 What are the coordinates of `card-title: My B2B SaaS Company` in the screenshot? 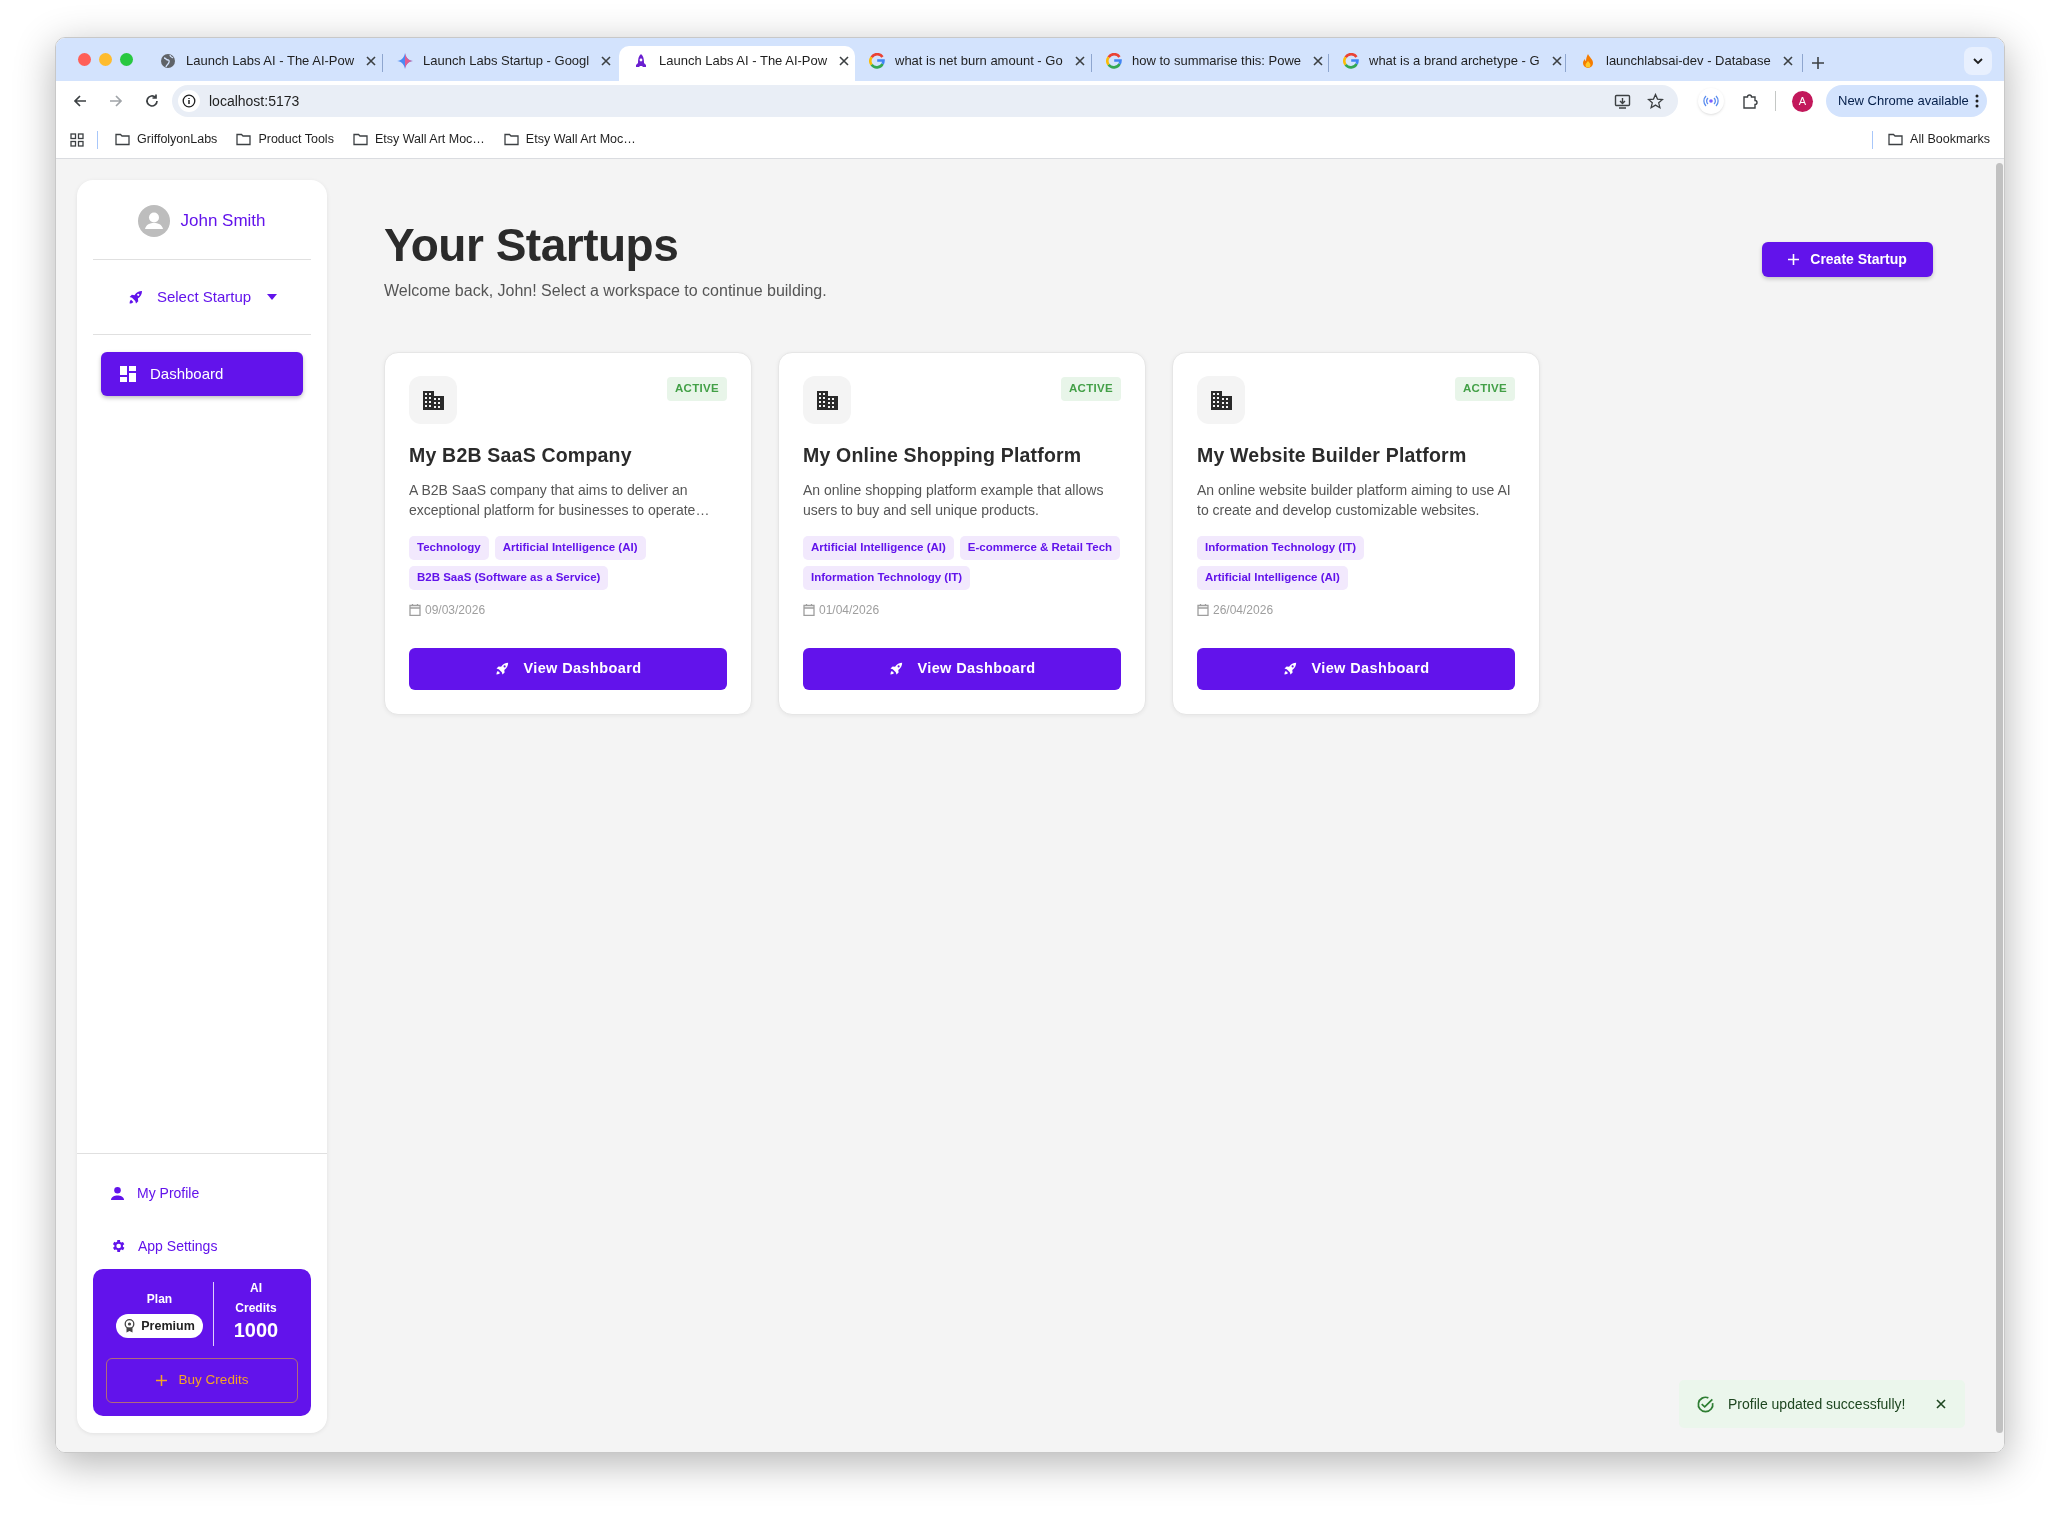 It's located at (521, 455).